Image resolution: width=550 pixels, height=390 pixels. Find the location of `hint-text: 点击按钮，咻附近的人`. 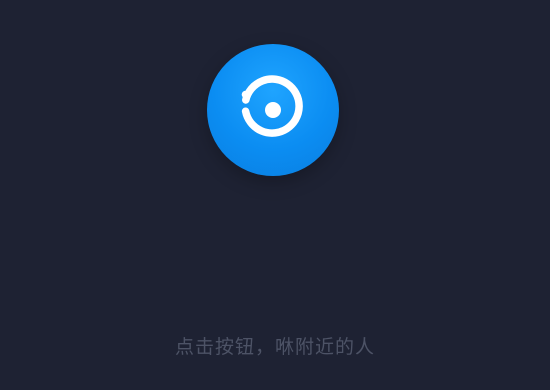

hint-text: 点击按钮，咻附近的人 is located at coordinates (274, 347).